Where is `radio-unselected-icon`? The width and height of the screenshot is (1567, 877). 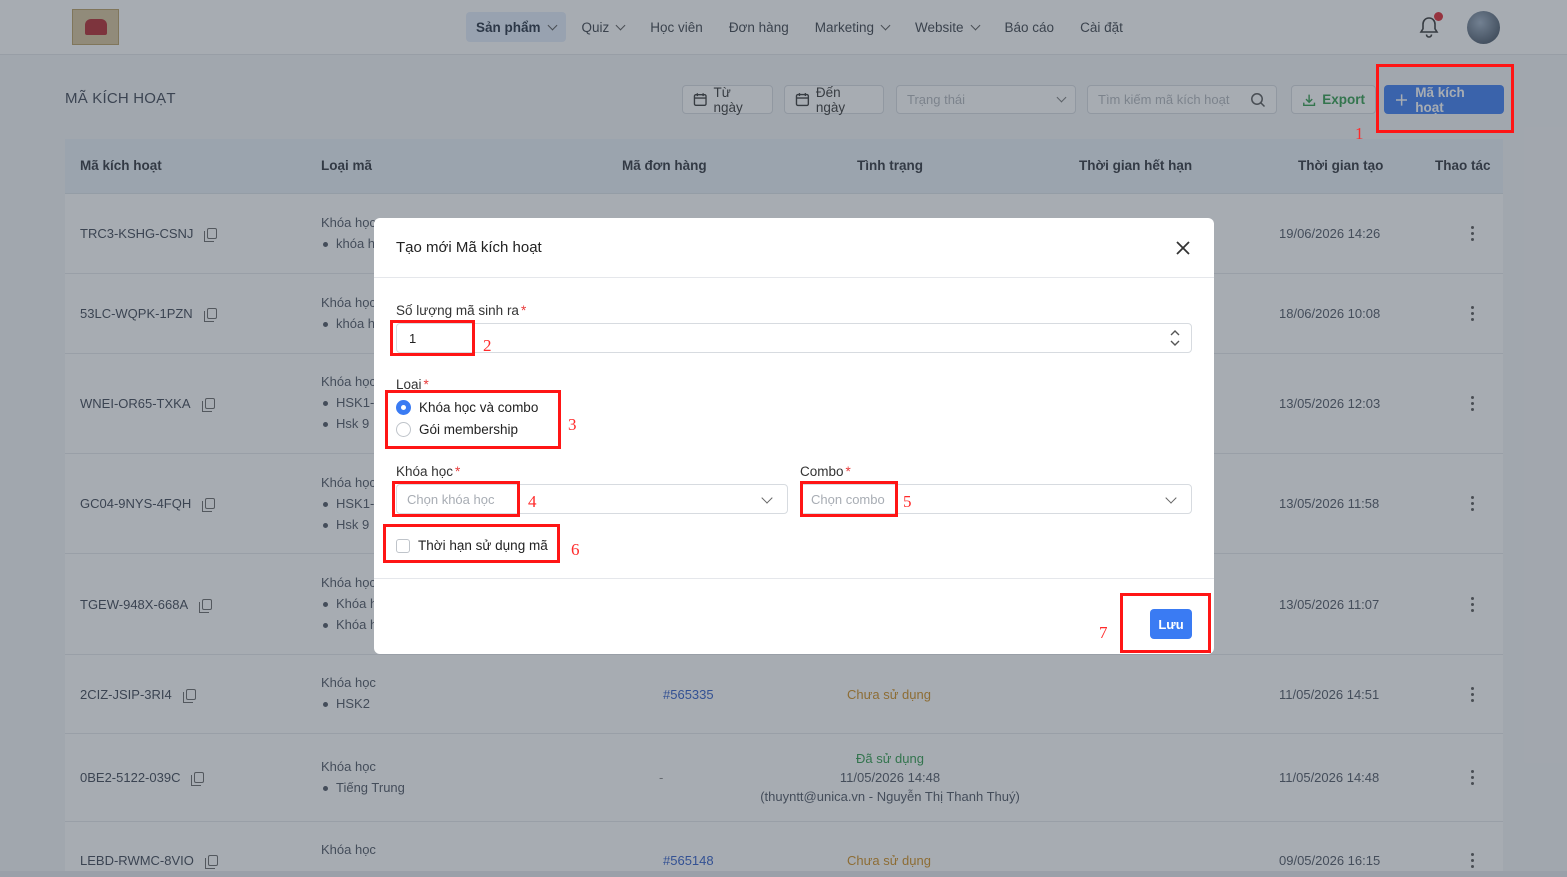
radio-unselected-icon is located at coordinates (403, 429).